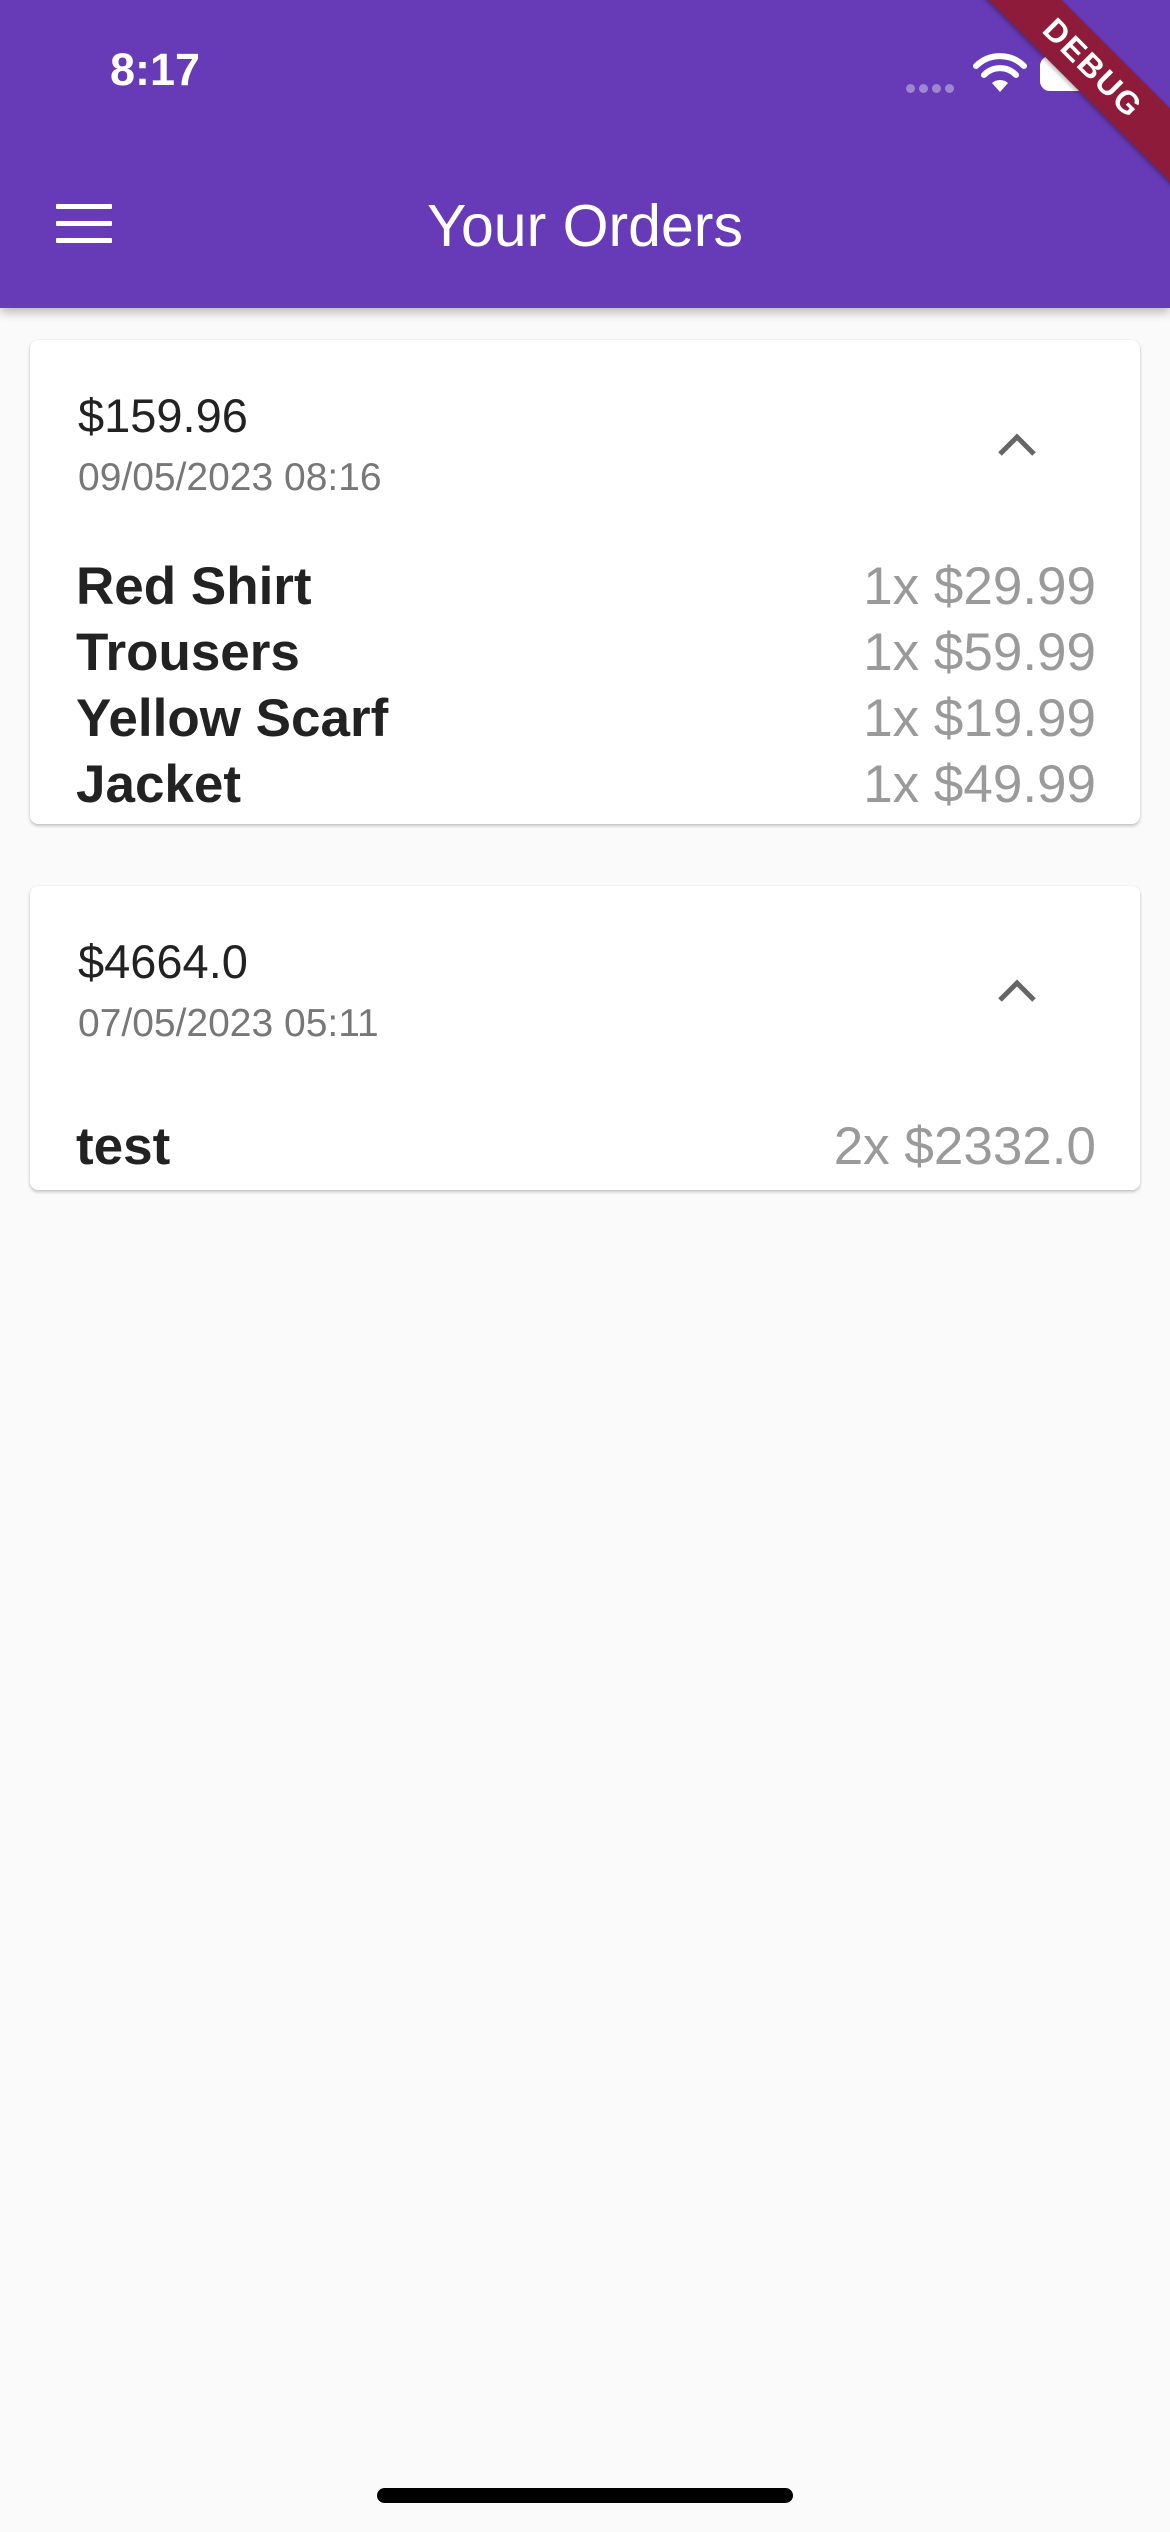 The image size is (1170, 2532). What do you see at coordinates (194, 586) in the screenshot?
I see `item-name: Red Shirt` at bounding box center [194, 586].